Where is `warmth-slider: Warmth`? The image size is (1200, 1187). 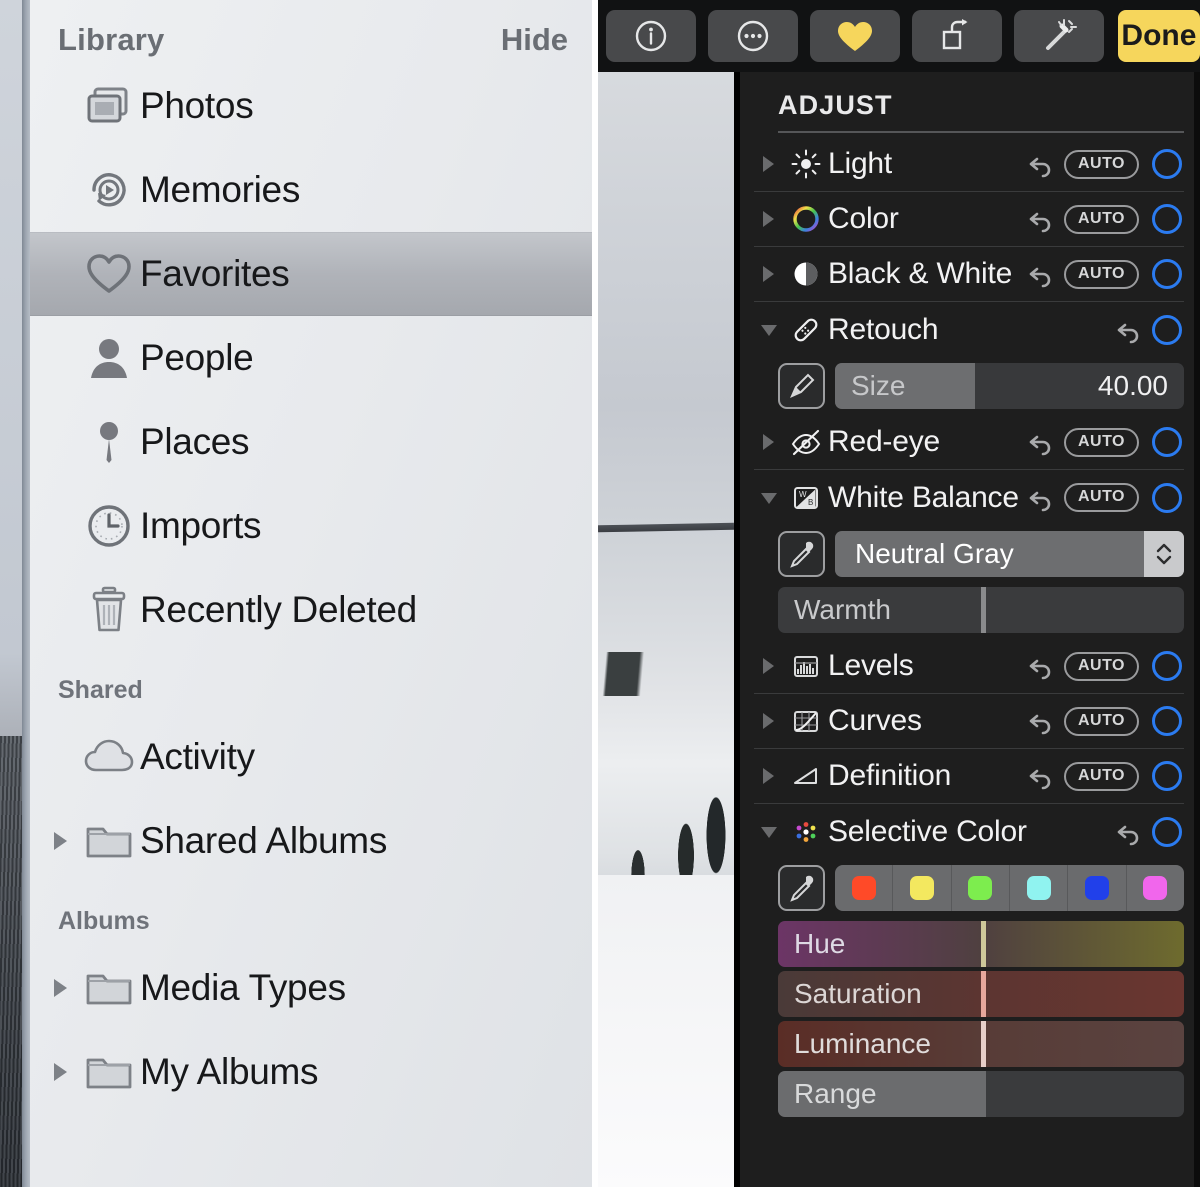 warmth-slider: Warmth is located at coordinates (981, 610).